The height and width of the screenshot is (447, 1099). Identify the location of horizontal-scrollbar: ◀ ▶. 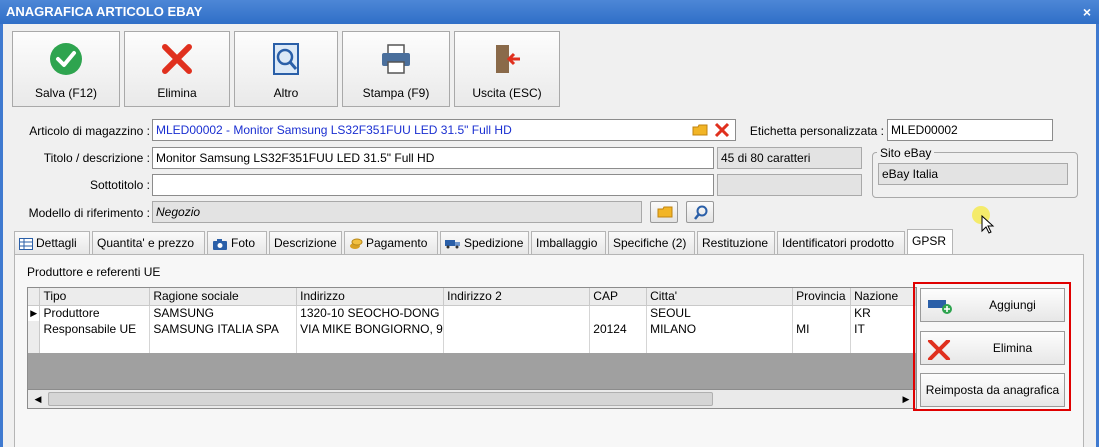
(472, 399).